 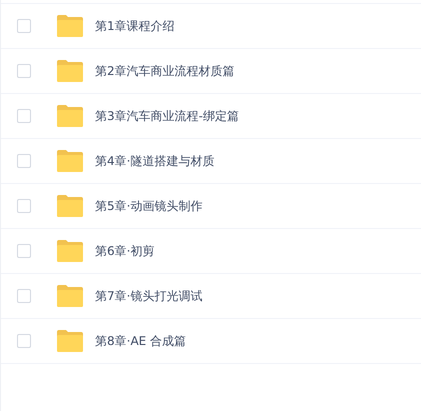 What do you see at coordinates (165, 71) in the screenshot?
I see `folder-name: 第2章汽车商业流程材质篇` at bounding box center [165, 71].